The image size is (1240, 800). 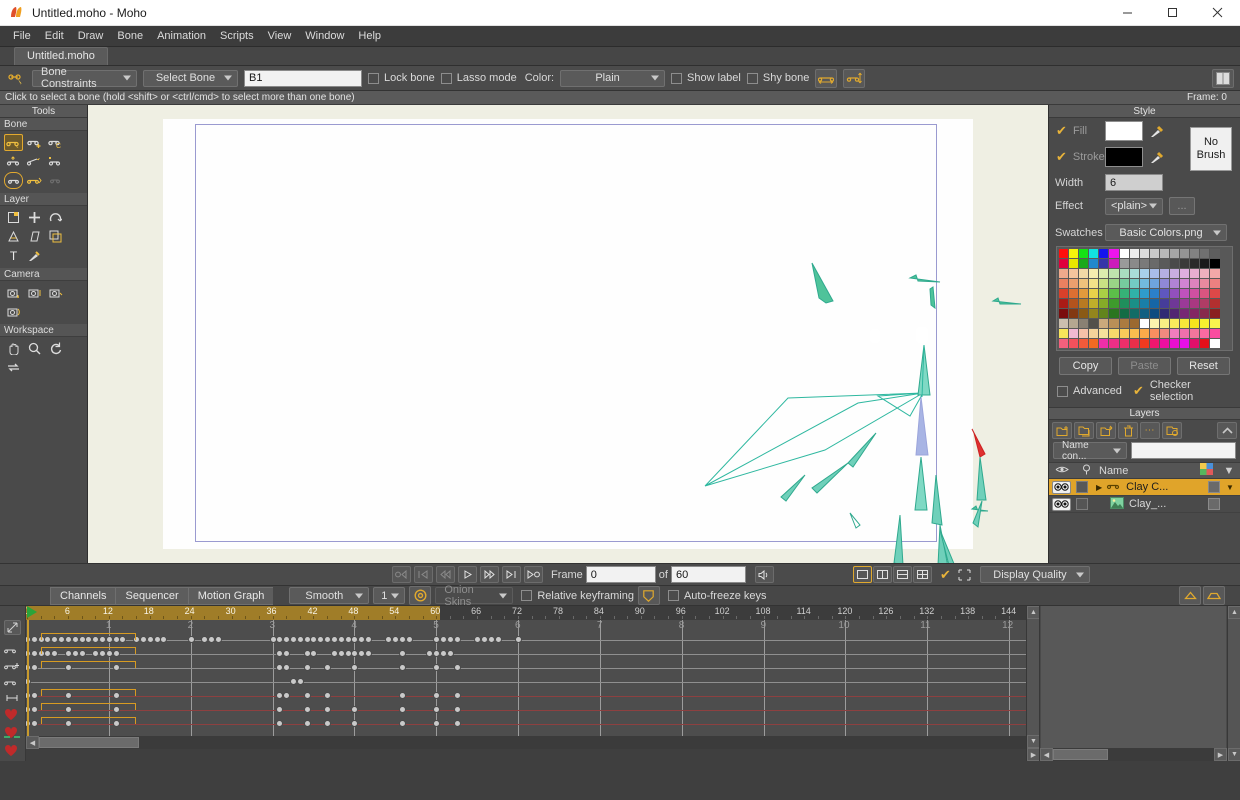 What do you see at coordinates (389, 595) in the screenshot?
I see `interp-count-dropdown: 1` at bounding box center [389, 595].